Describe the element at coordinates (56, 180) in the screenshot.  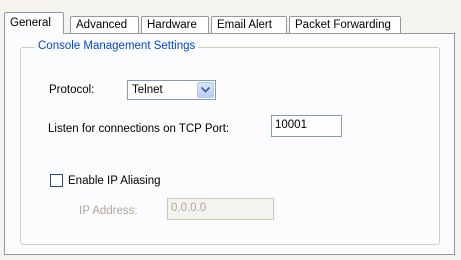
I see `enable-ip-aliasing-checkbox` at that location.